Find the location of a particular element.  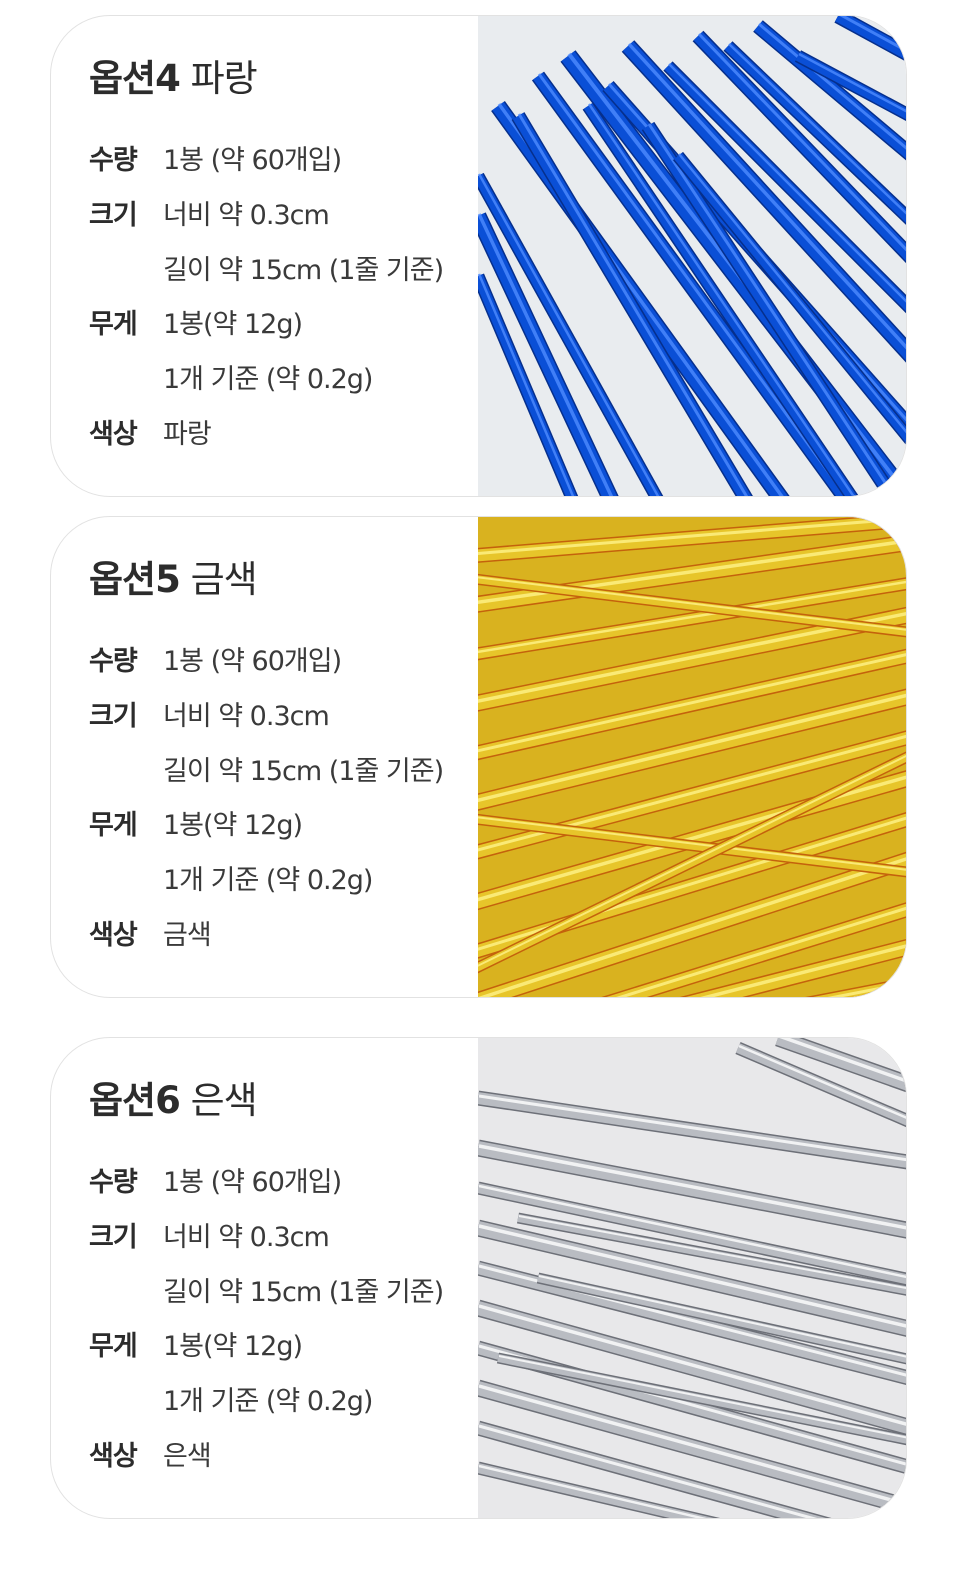

option-number: 옵션4 is located at coordinates (135, 78).